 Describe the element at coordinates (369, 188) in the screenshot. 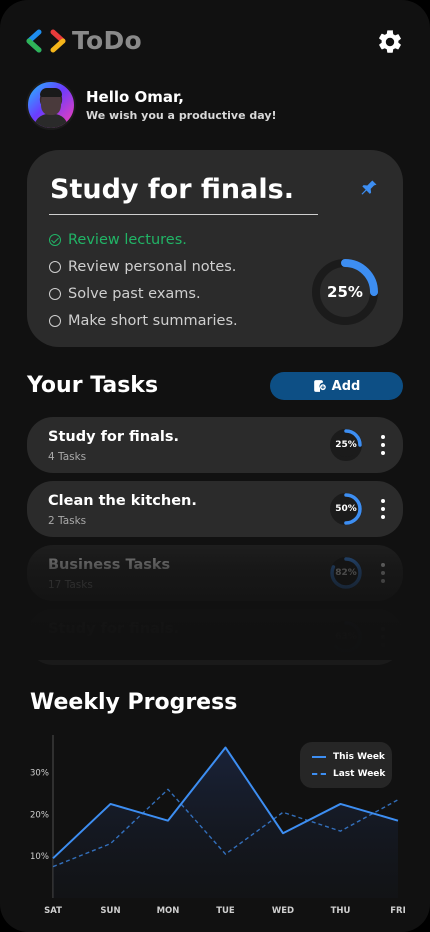

I see `pin-icon` at that location.